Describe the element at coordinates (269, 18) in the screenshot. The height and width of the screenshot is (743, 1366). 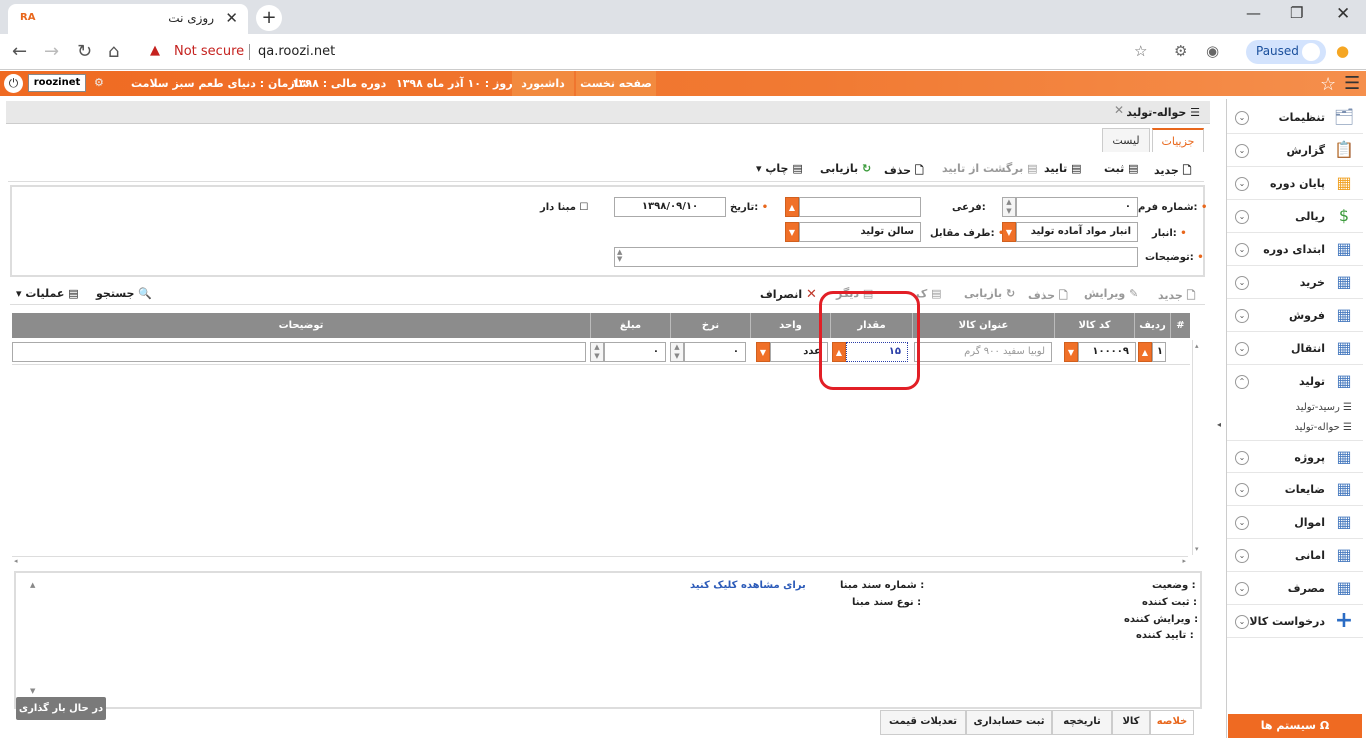
I see `new-tab-button: +` at that location.